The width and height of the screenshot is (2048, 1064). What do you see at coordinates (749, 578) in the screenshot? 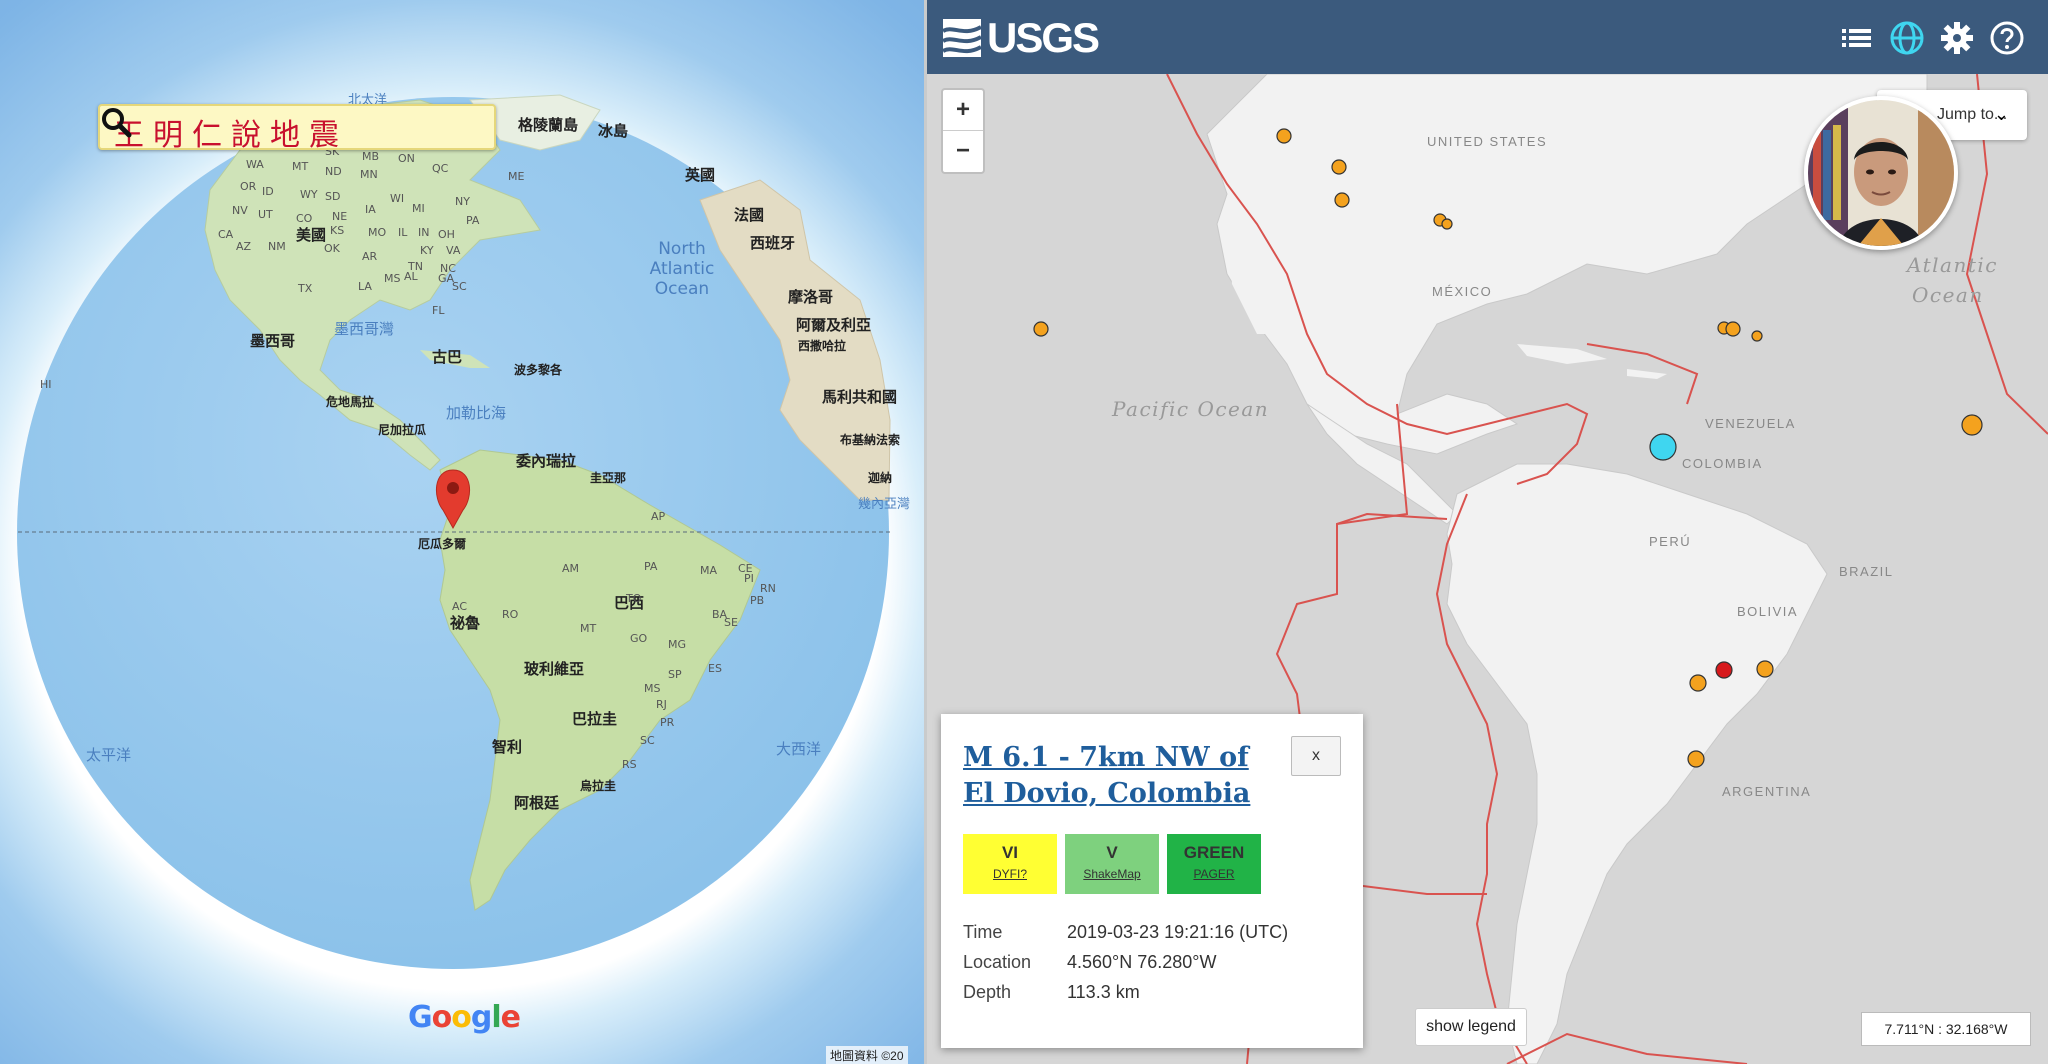
I see `state-code-label: PI` at bounding box center [749, 578].